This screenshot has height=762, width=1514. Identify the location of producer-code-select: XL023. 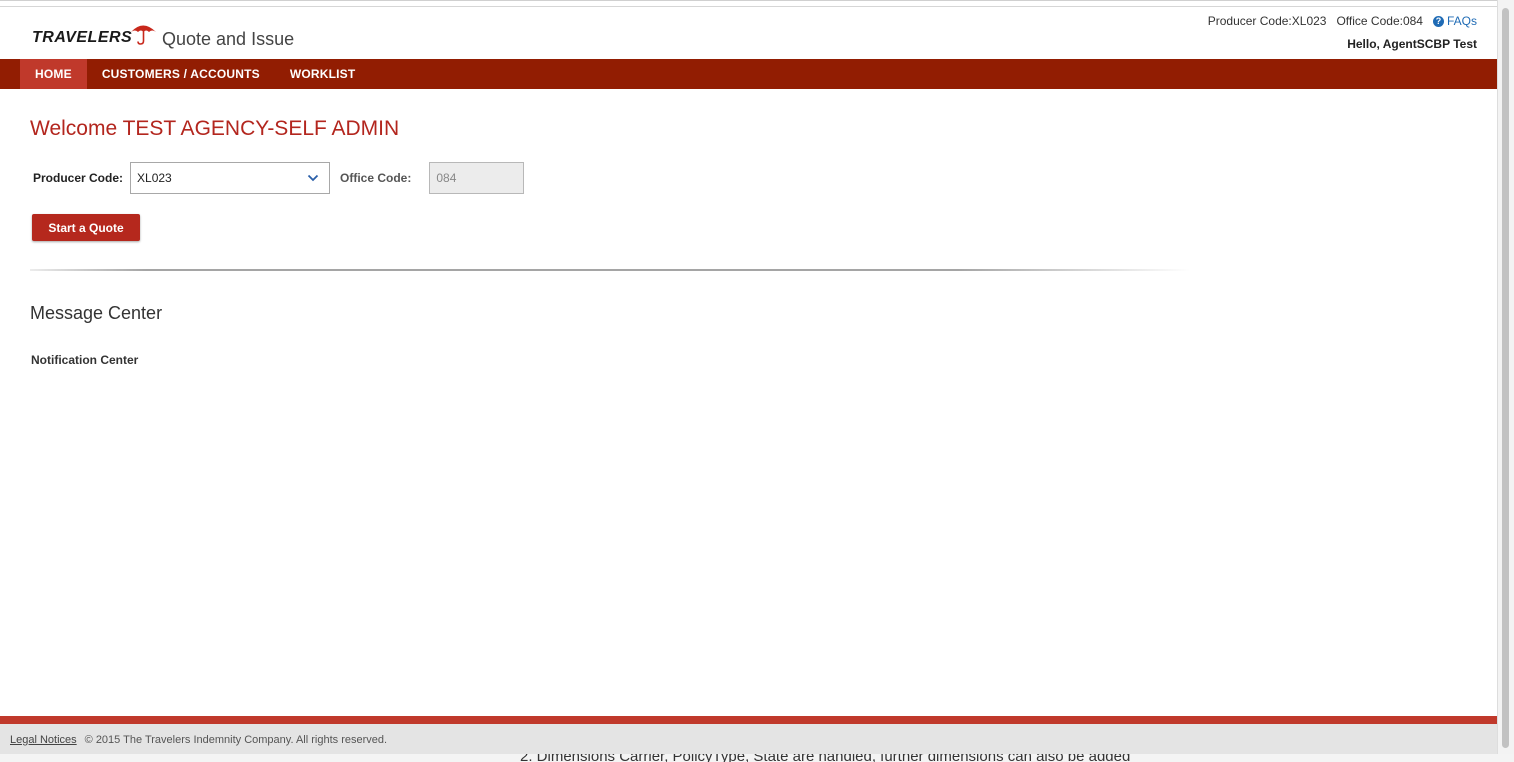
(230, 178).